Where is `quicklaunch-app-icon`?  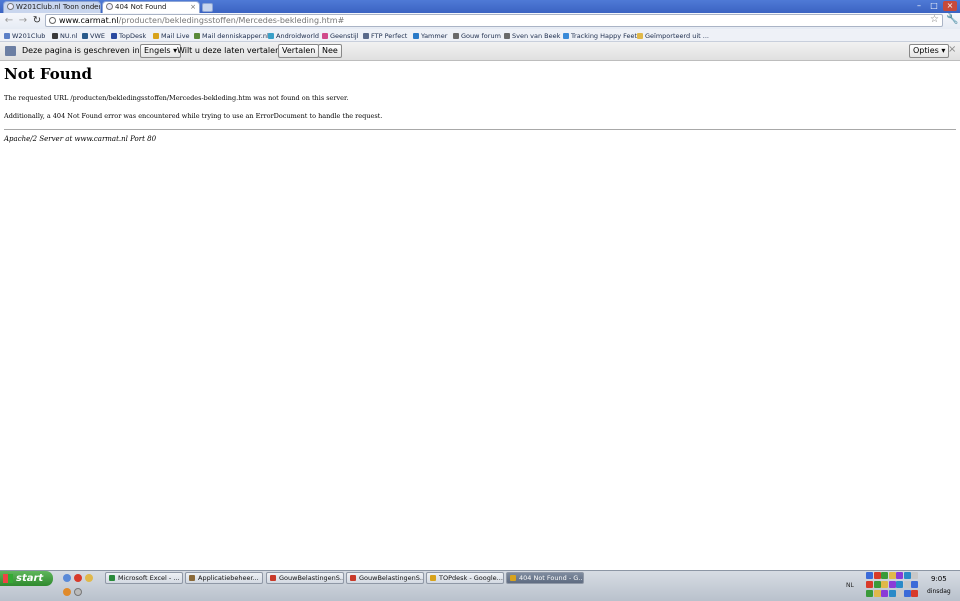
quicklaunch-app-icon is located at coordinates (78, 578).